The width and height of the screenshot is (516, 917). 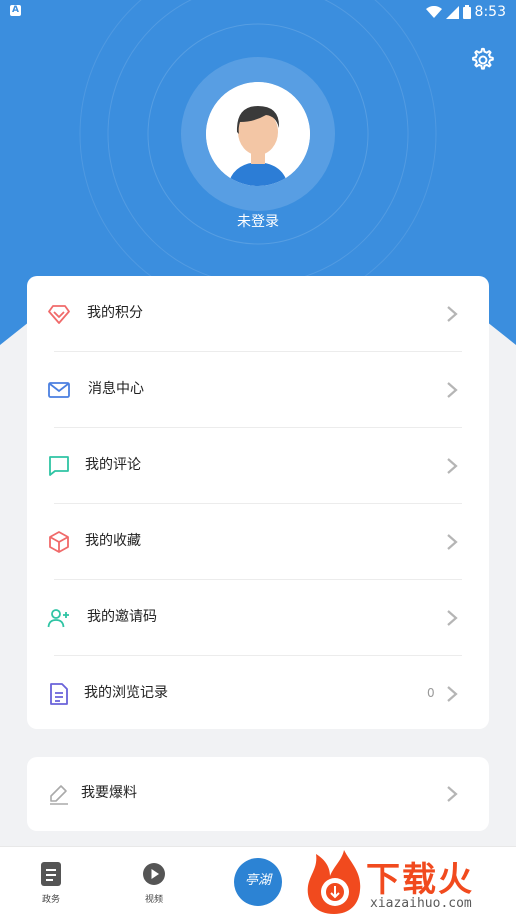 What do you see at coordinates (122, 617) in the screenshot?
I see `menu-item-label: 我的邀请码` at bounding box center [122, 617].